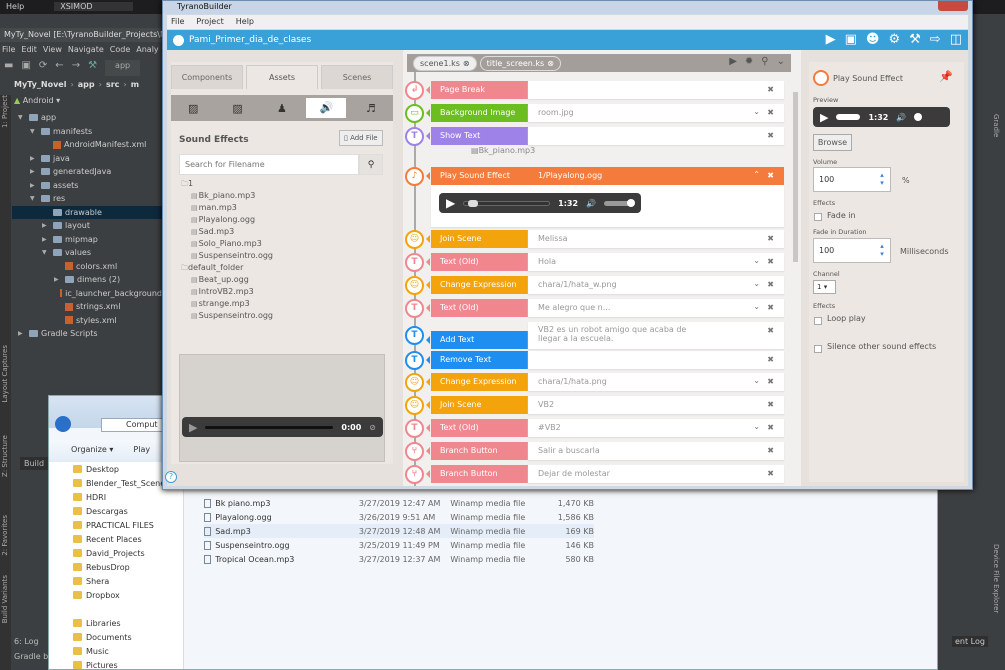  What do you see at coordinates (193, 108) in the screenshot?
I see `background-image-icon: ▨` at bounding box center [193, 108].